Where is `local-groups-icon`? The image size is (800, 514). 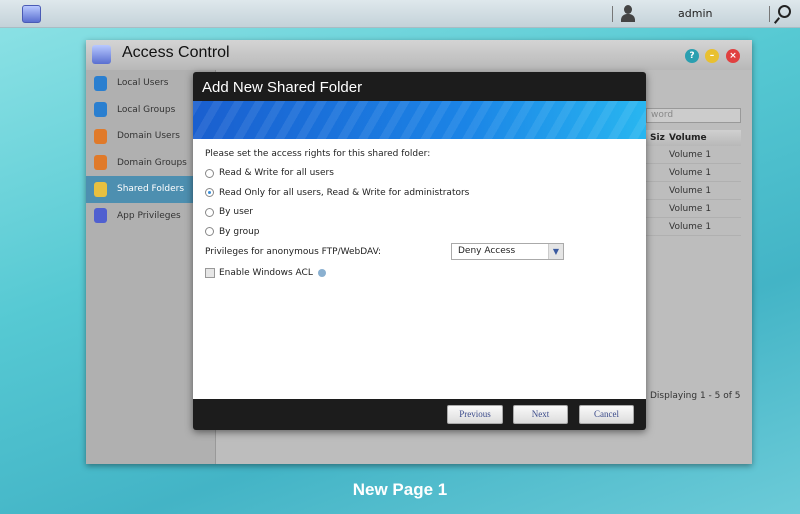
local-groups-icon is located at coordinates (100, 110).